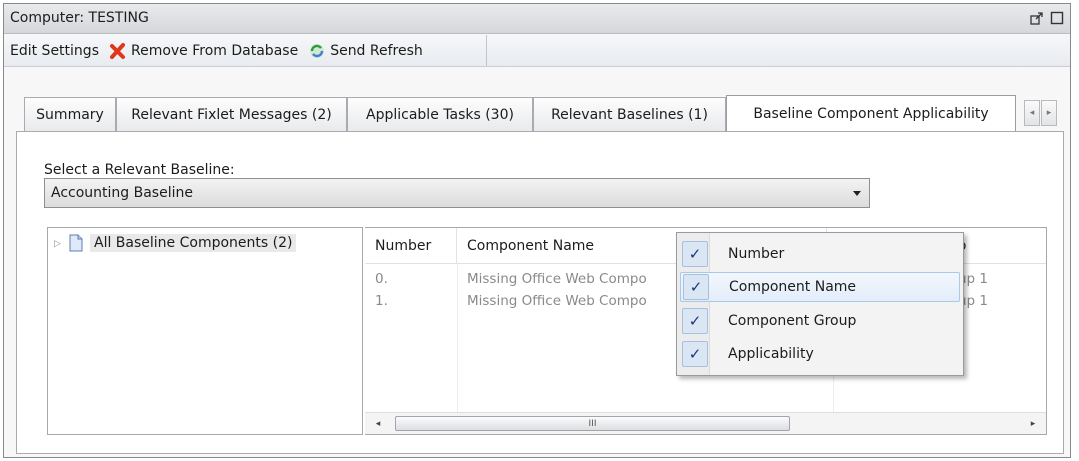 This screenshot has width=1079, height=461. What do you see at coordinates (205, 331) in the screenshot?
I see `component-tree: ▷ All Baseline Components (2)` at bounding box center [205, 331].